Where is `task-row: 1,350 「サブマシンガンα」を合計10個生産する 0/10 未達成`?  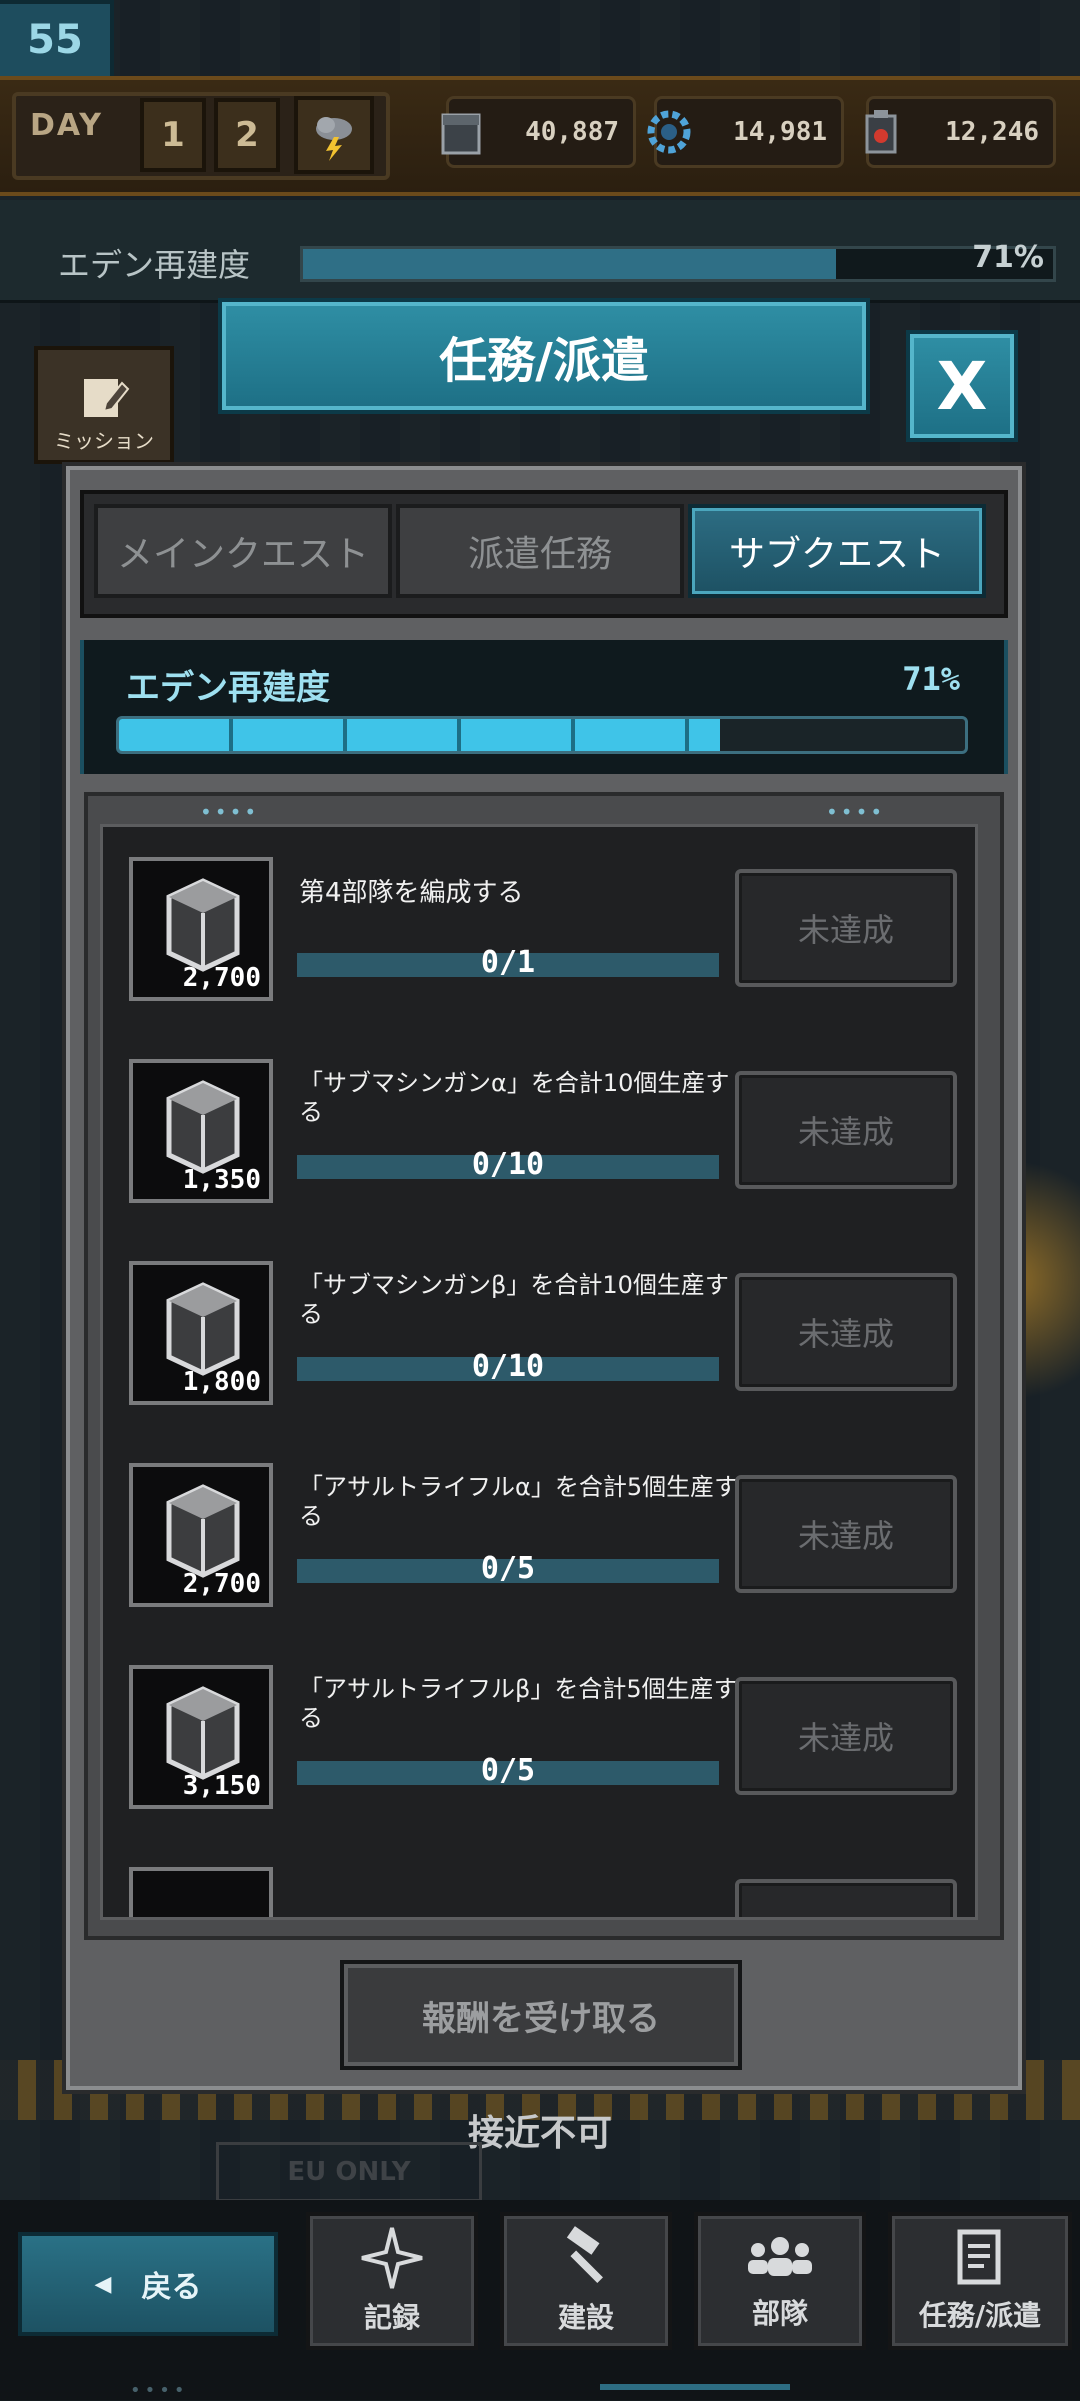 task-row: 1,350 「サブマシンガンα」を合計10個生産する 0/10 未達成 is located at coordinates (539, 1116).